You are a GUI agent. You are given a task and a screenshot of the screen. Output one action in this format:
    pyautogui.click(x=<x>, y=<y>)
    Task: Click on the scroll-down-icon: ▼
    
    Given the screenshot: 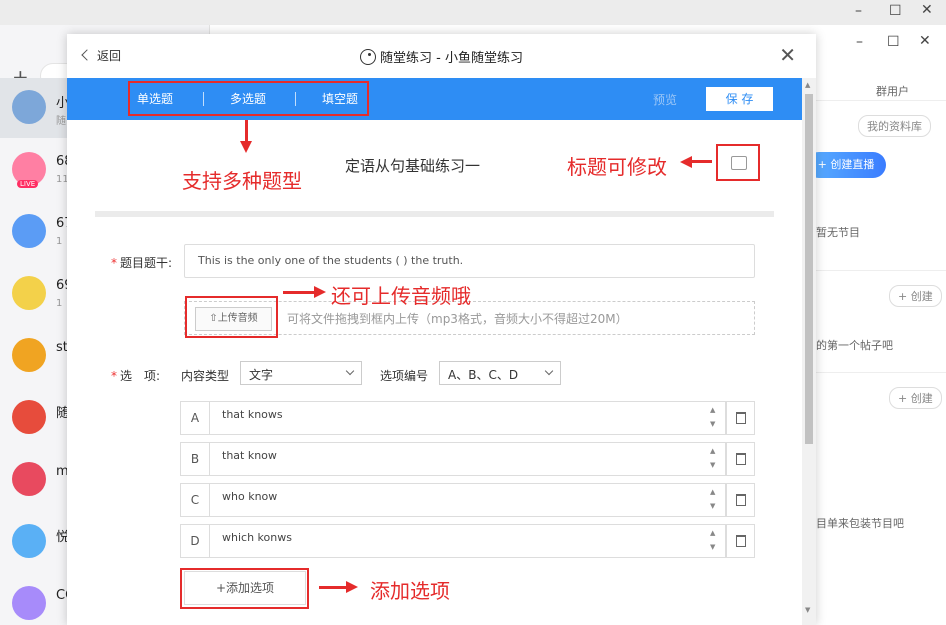 What is the action you would take?
    pyautogui.click(x=807, y=610)
    